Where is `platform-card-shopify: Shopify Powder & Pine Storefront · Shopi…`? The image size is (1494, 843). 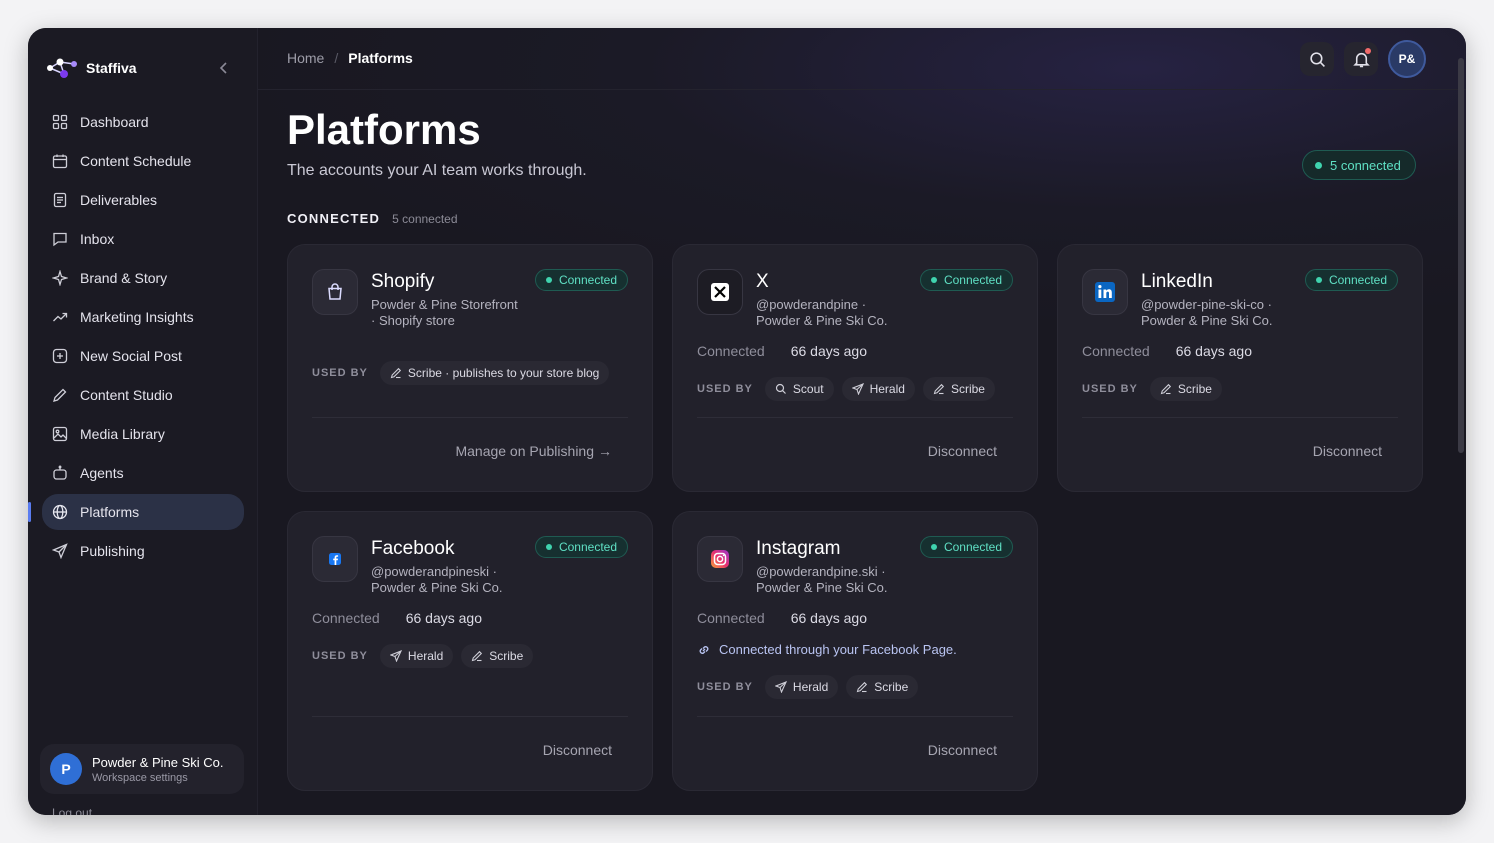
platform-card-shopify: Shopify Powder & Pine Storefront · Shopi… is located at coordinates (470, 368).